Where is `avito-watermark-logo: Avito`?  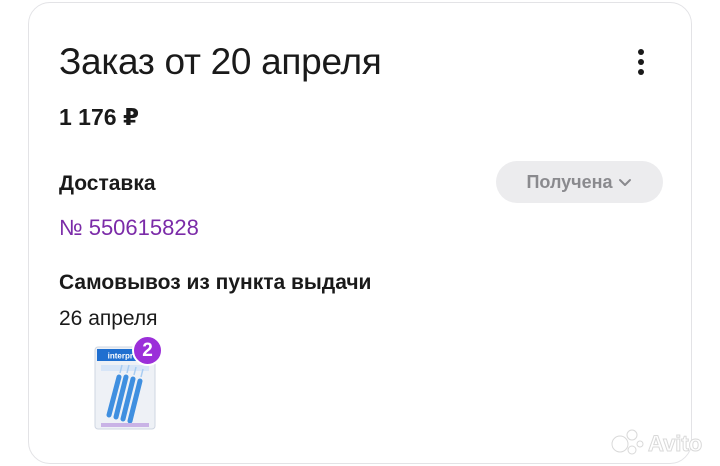 avito-watermark-logo: Avito is located at coordinates (657, 443).